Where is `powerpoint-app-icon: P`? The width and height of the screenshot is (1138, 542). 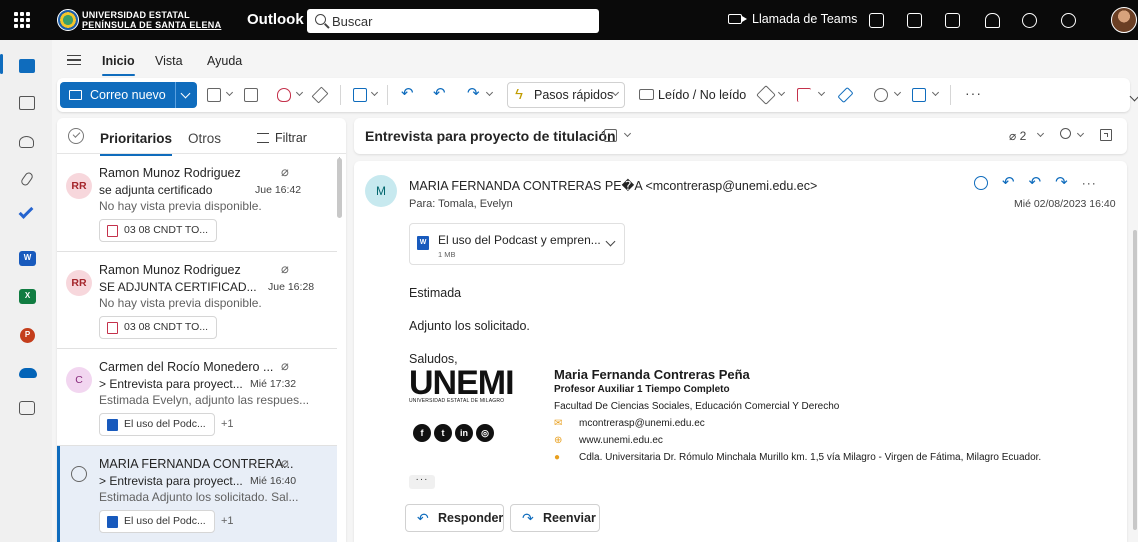 powerpoint-app-icon: P is located at coordinates (27, 335).